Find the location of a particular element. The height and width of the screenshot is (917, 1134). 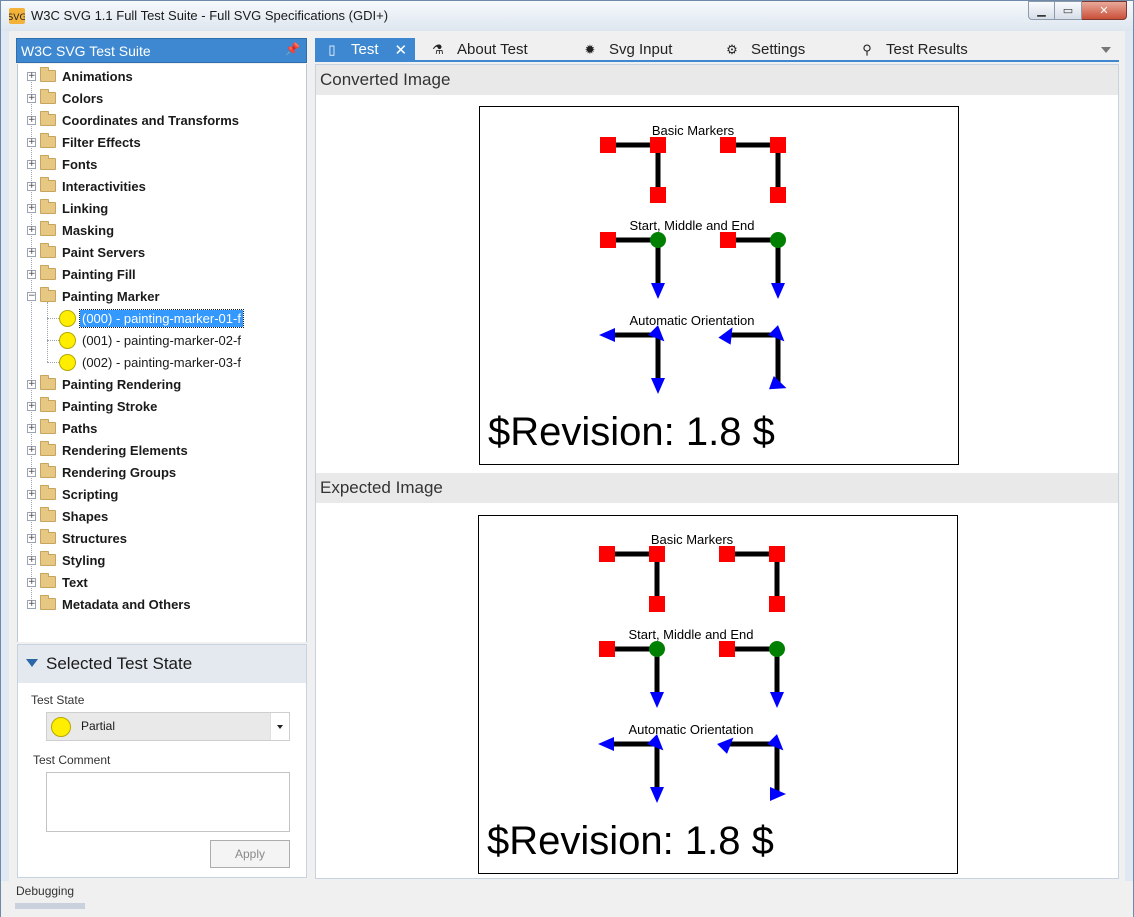

start-square-marker is located at coordinates (607, 649).